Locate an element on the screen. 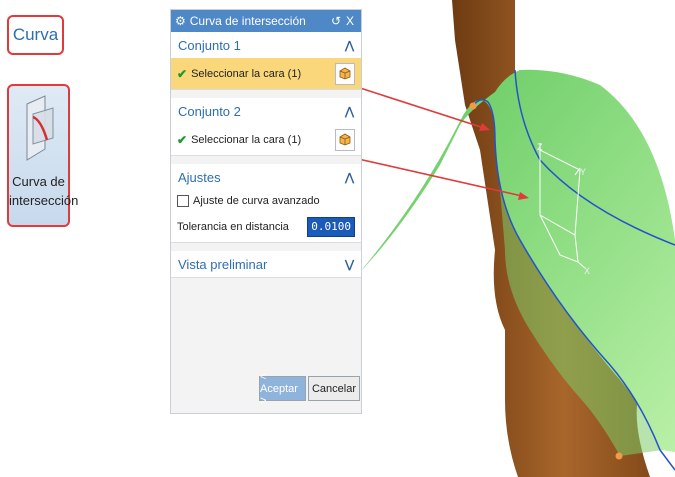  axis-label-y: Y is located at coordinates (583, 172).